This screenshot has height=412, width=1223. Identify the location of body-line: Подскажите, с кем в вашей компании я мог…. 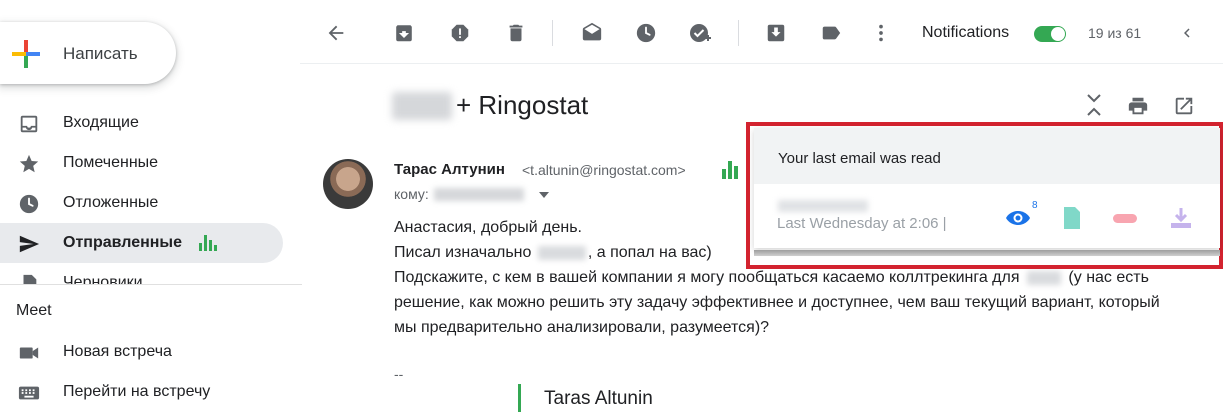
(771, 278).